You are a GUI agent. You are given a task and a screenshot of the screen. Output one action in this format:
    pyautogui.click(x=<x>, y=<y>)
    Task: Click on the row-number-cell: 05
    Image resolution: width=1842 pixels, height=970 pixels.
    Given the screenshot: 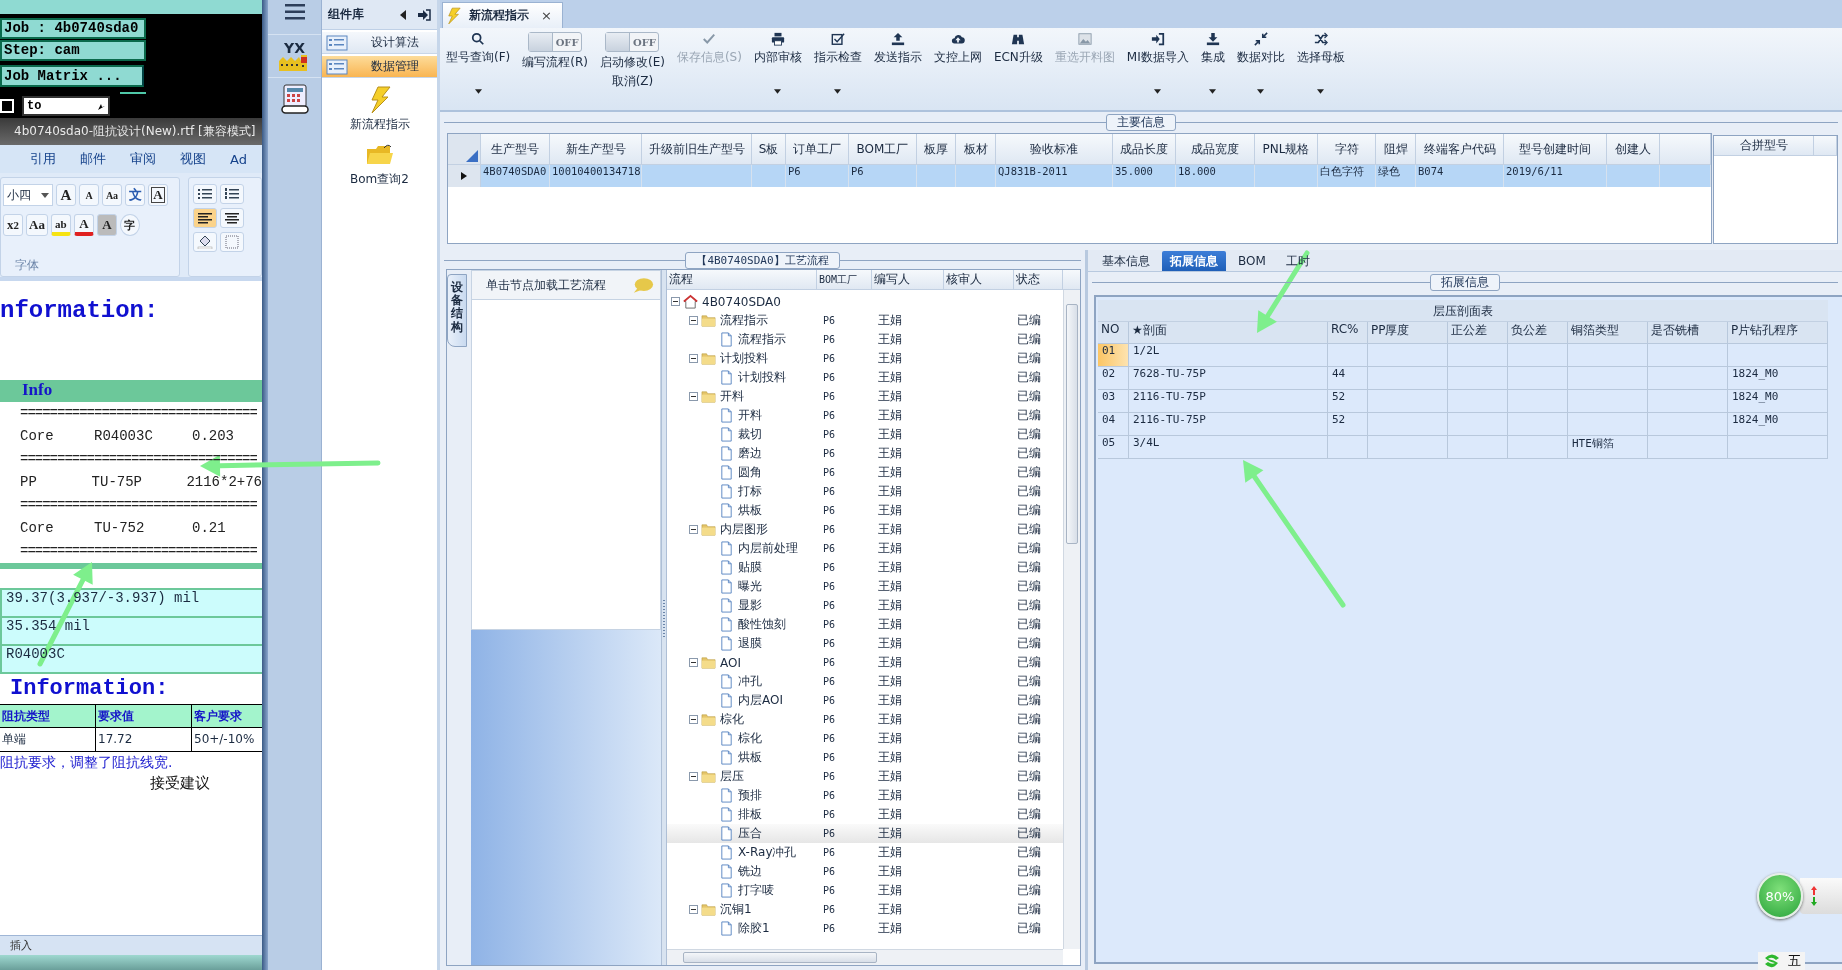 What is the action you would take?
    pyautogui.click(x=1113, y=447)
    